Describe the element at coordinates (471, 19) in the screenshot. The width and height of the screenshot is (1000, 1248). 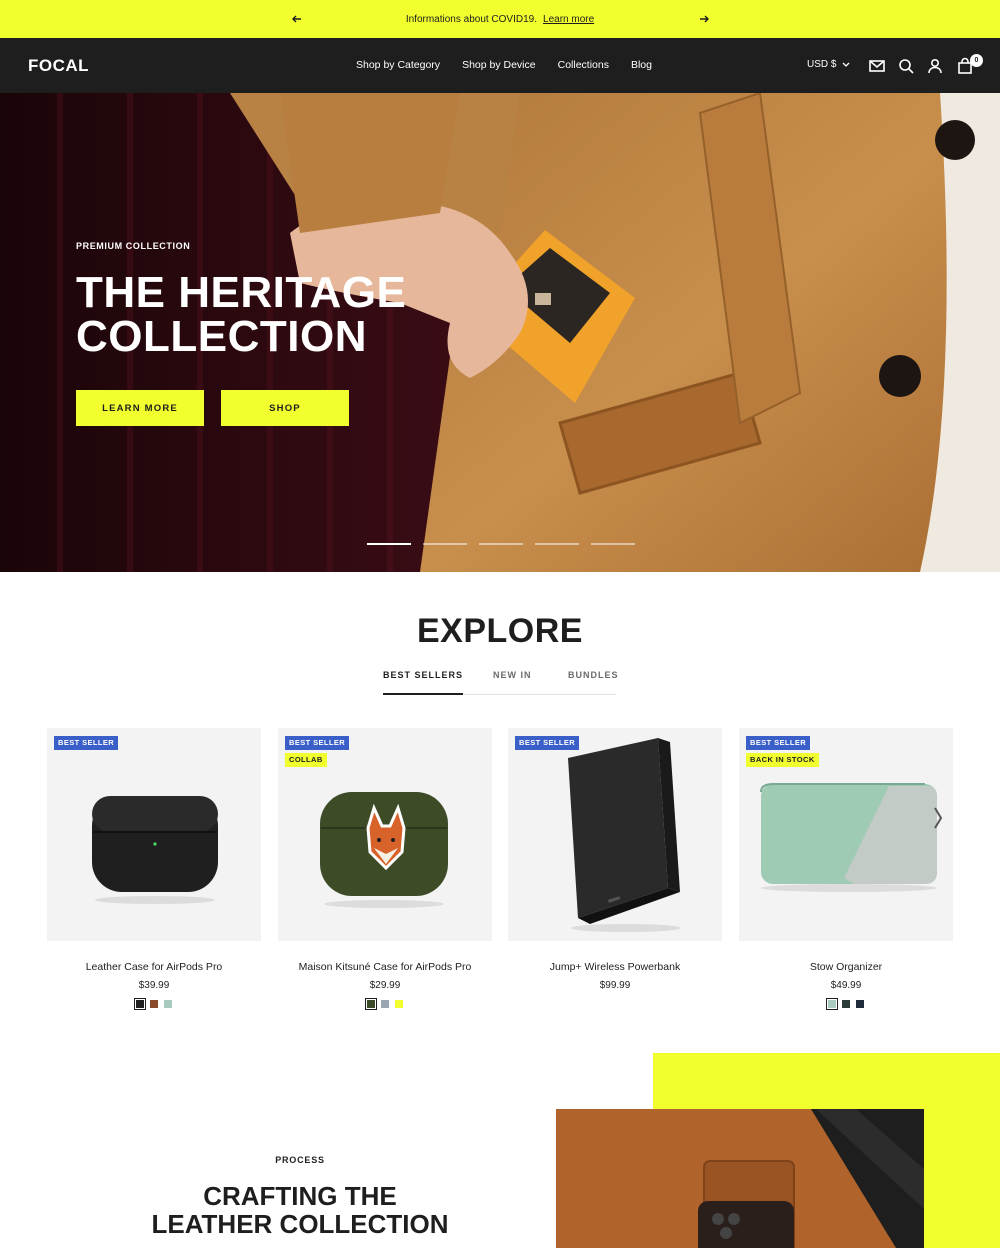
I see `announcement-text: Informations about COVID19.` at that location.